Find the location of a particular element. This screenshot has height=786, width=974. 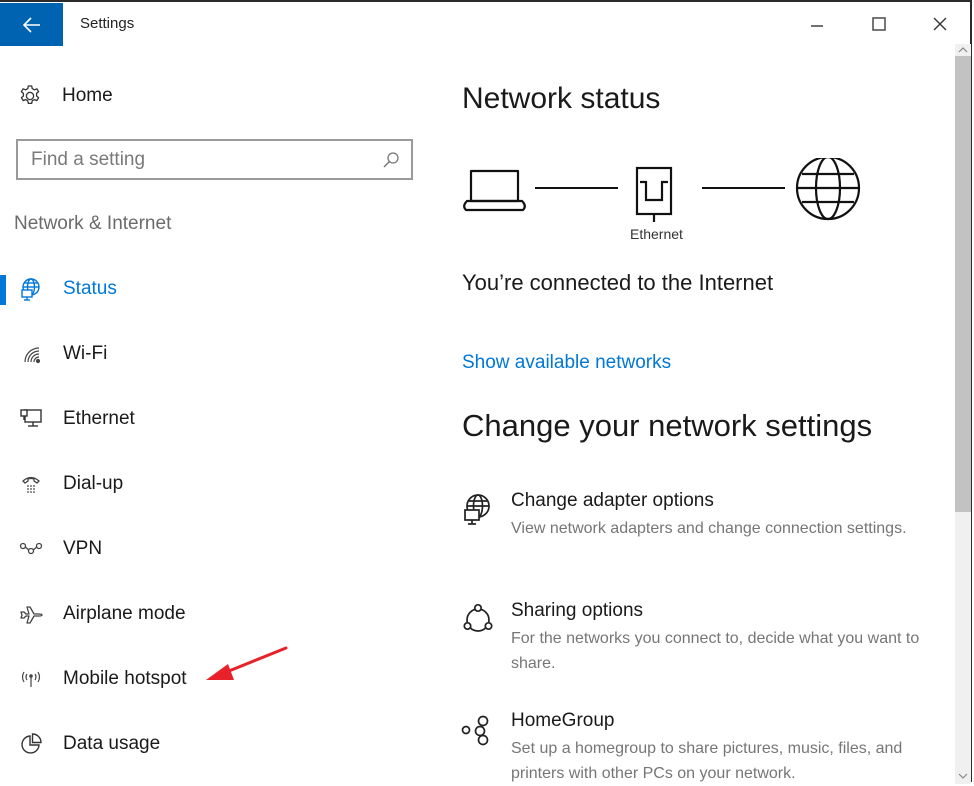

minimize-icon is located at coordinates (817, 26).